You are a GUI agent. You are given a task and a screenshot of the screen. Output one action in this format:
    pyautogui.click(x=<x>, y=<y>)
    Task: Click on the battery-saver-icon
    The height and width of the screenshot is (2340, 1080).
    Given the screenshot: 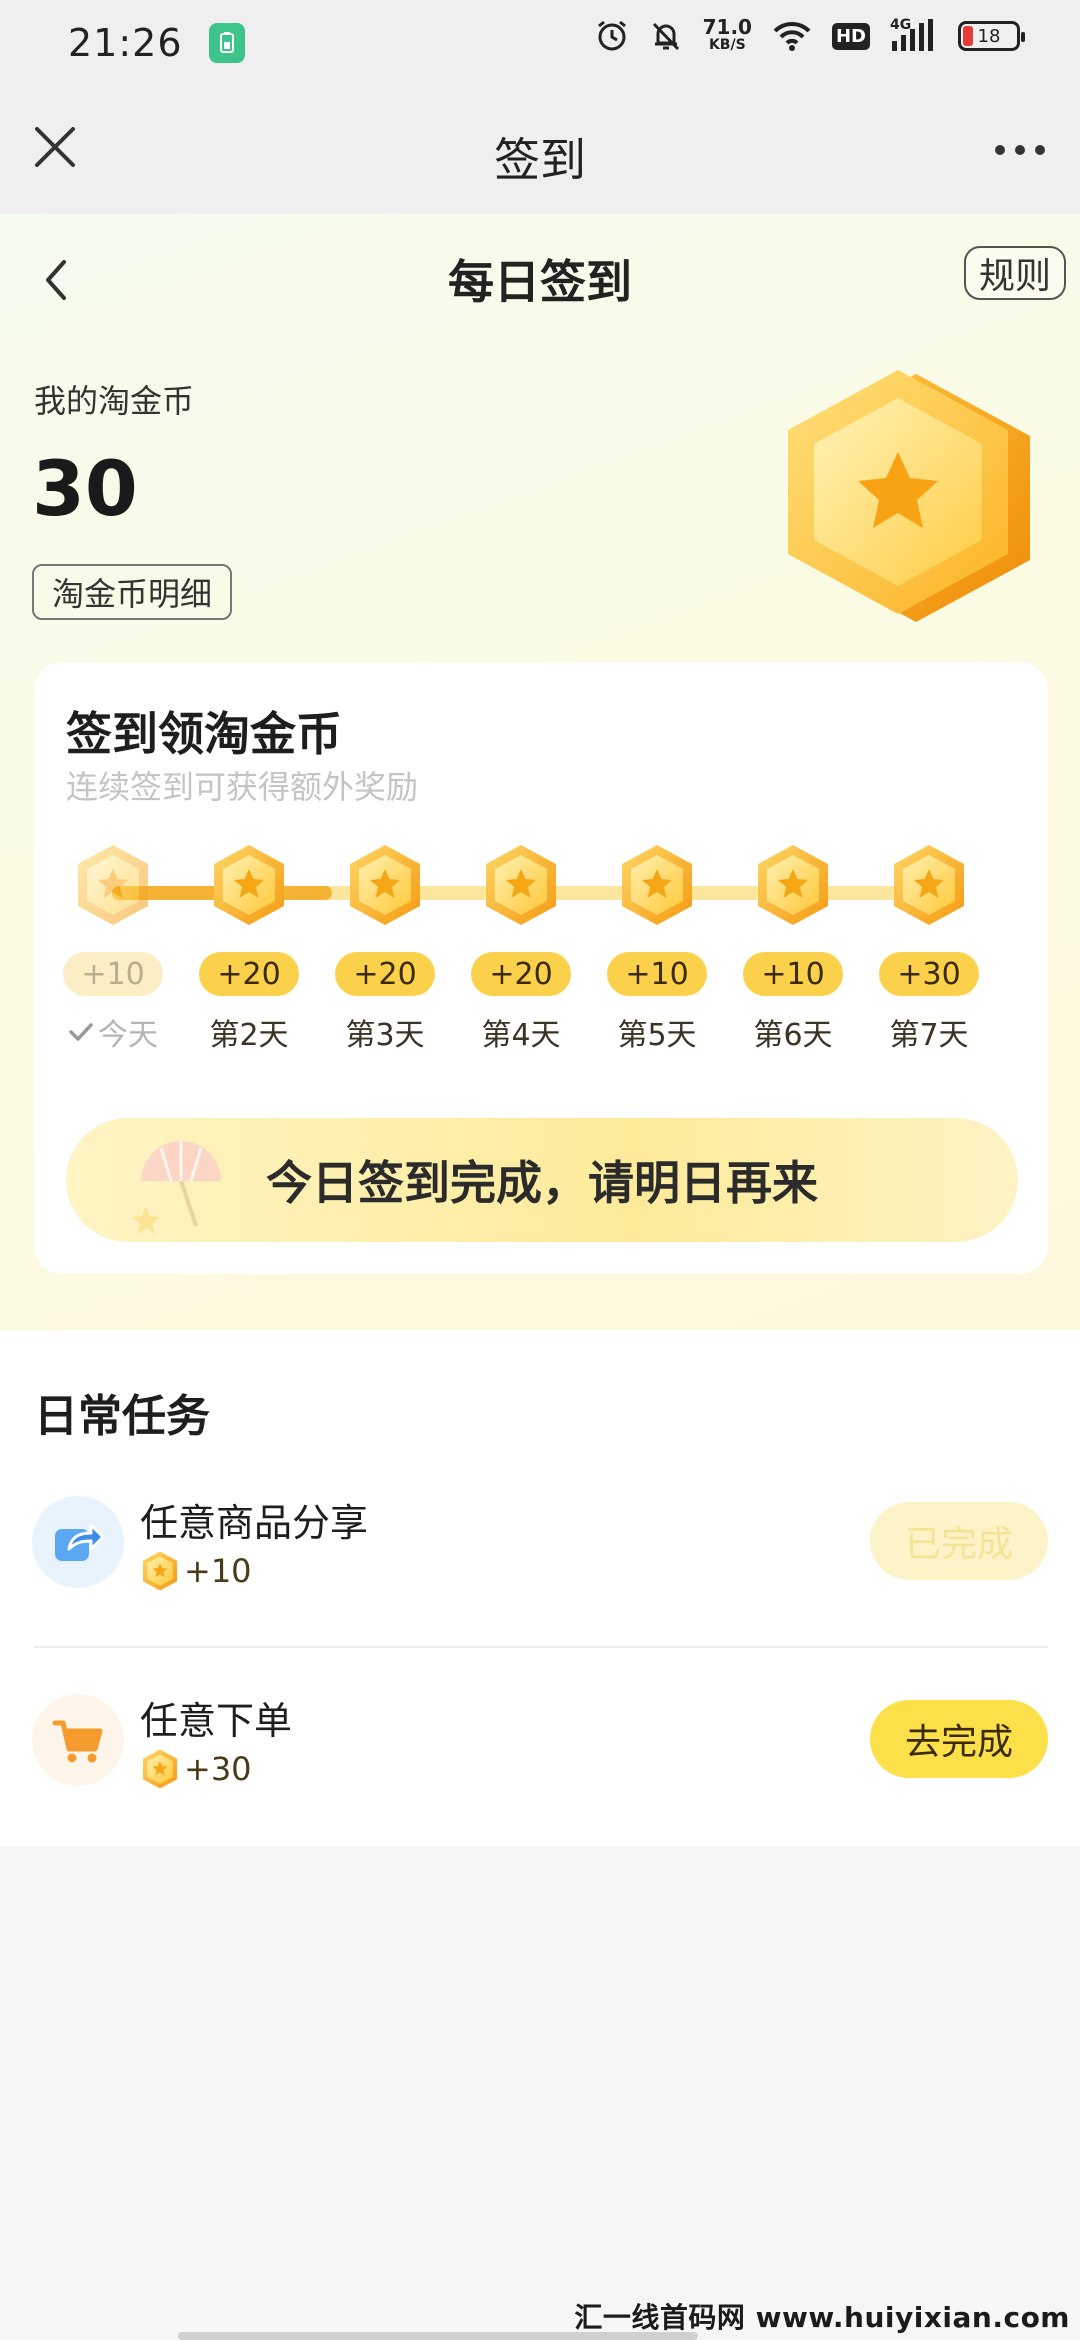 What is the action you would take?
    pyautogui.click(x=226, y=43)
    